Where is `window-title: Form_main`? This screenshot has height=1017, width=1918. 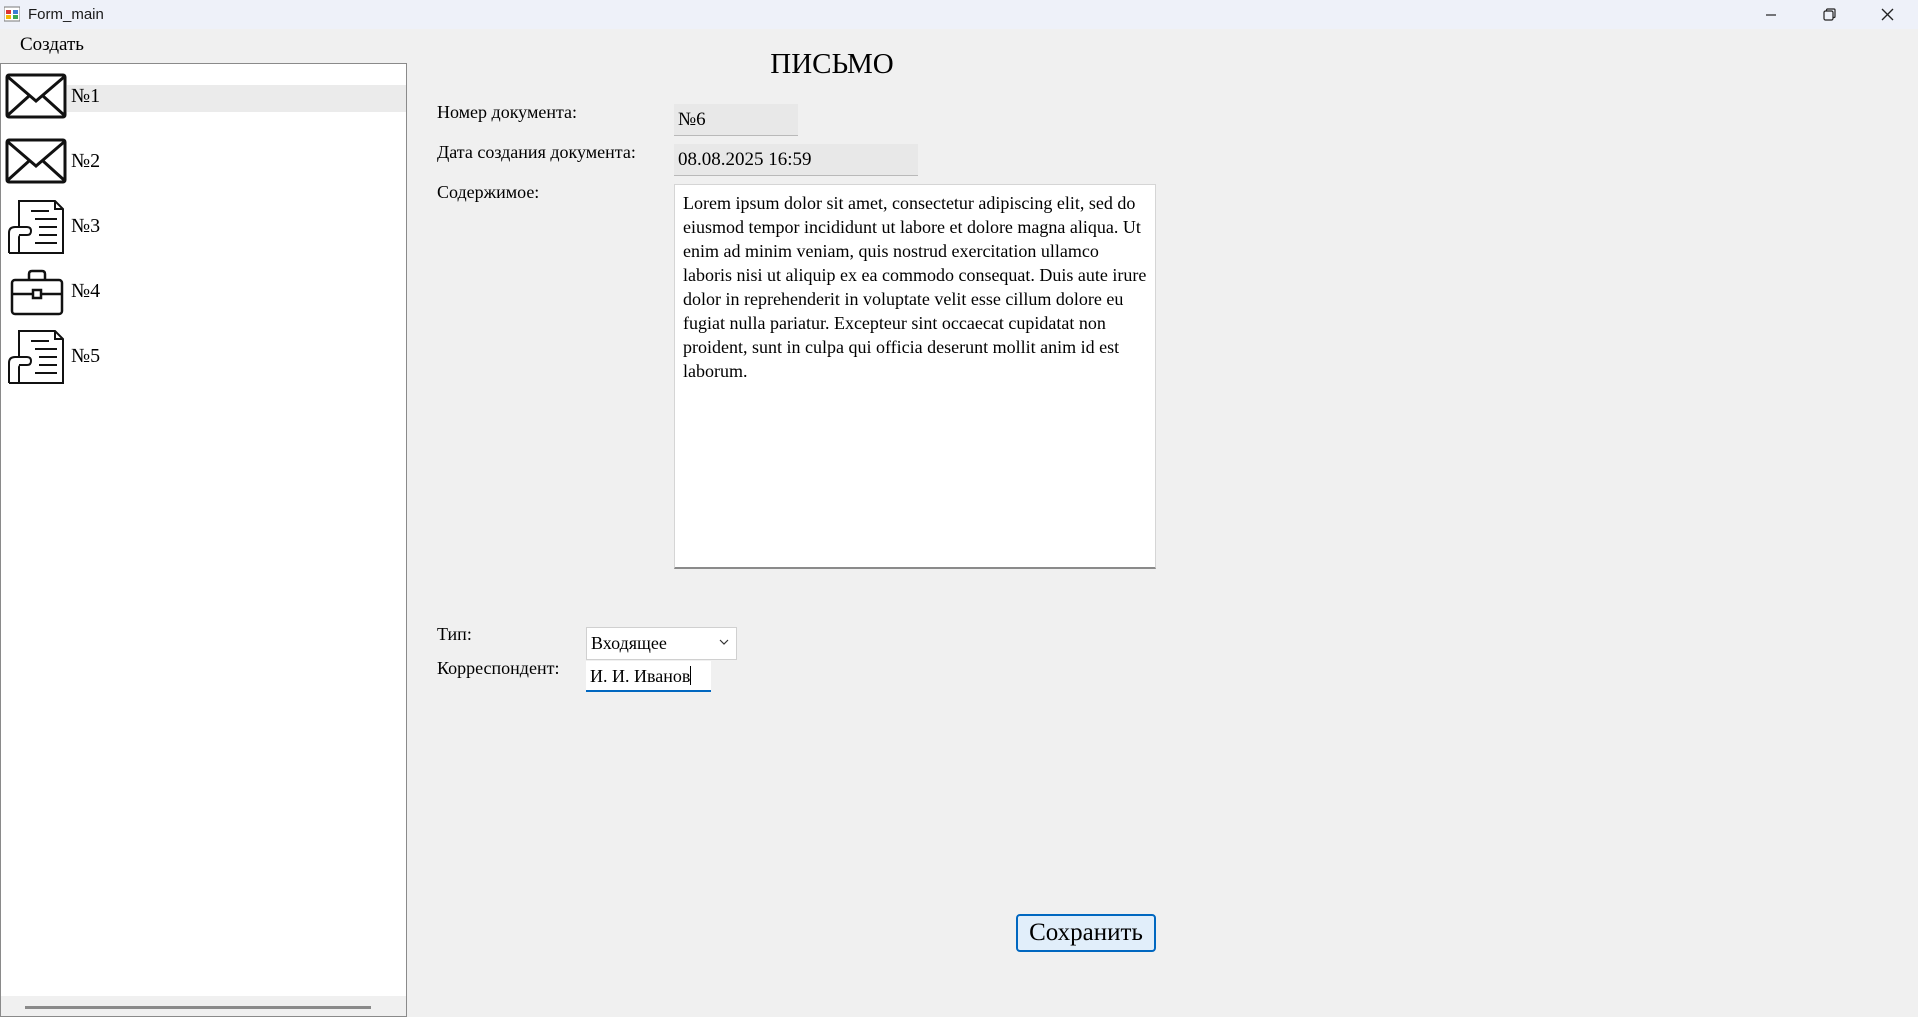 window-title: Form_main is located at coordinates (66, 14).